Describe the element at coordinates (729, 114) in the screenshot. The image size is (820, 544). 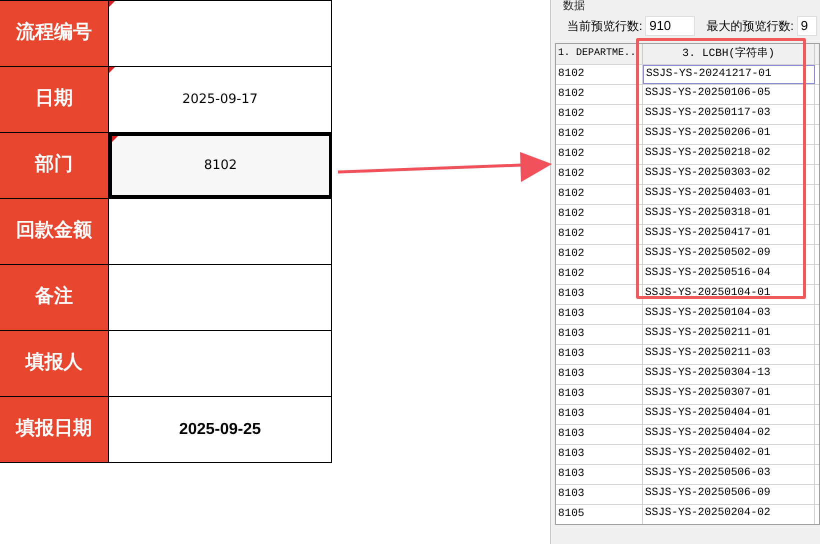
I see `table-cell: SSJS-YS-20250117-03` at that location.